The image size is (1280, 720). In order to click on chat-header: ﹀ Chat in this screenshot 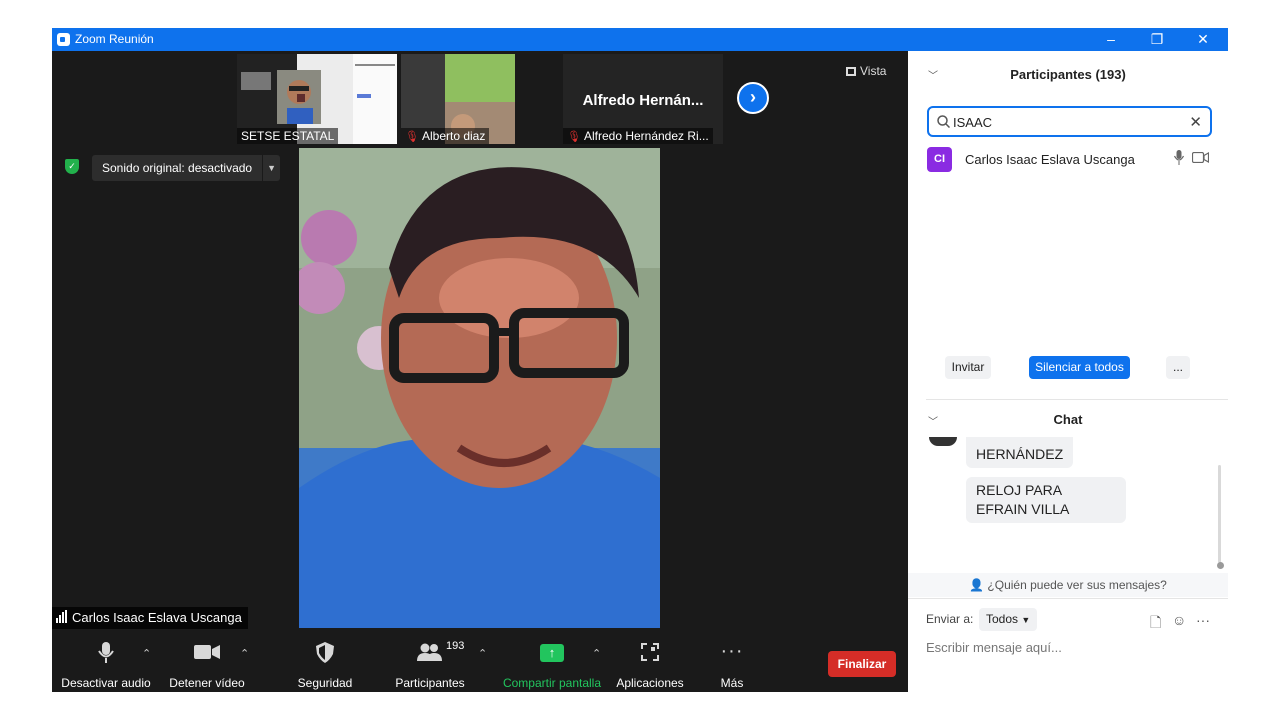, I will do `click(1068, 418)`.